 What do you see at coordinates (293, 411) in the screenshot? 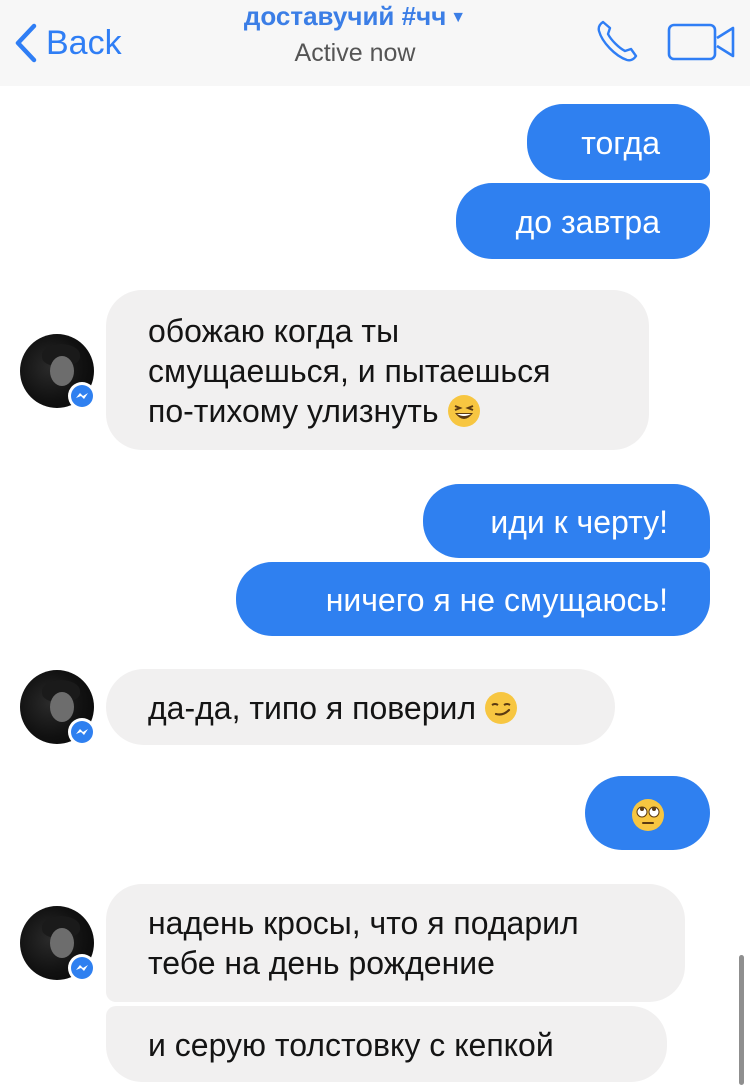
I see `message-line: по-тихому улизнуть` at bounding box center [293, 411].